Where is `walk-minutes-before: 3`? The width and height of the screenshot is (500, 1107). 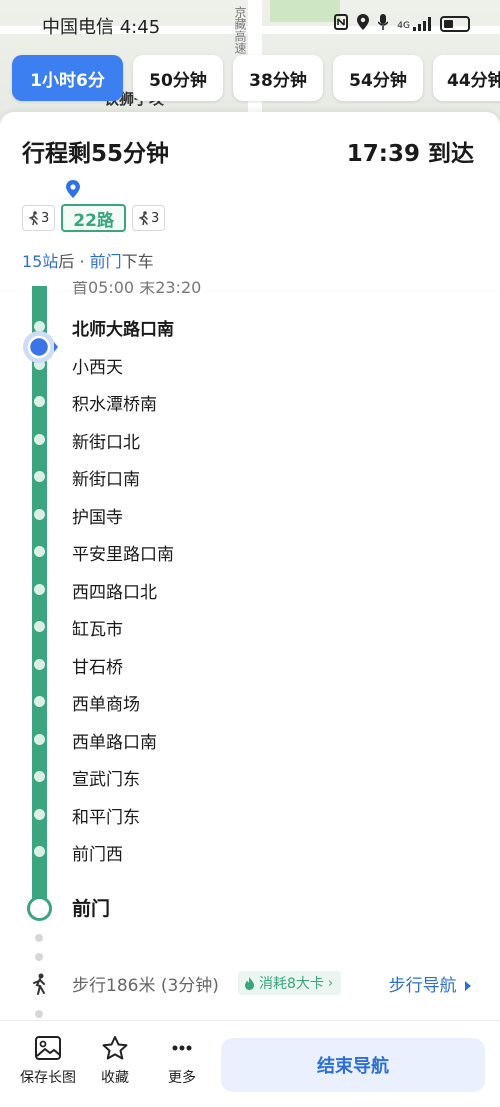
walk-minutes-before: 3 is located at coordinates (45, 218).